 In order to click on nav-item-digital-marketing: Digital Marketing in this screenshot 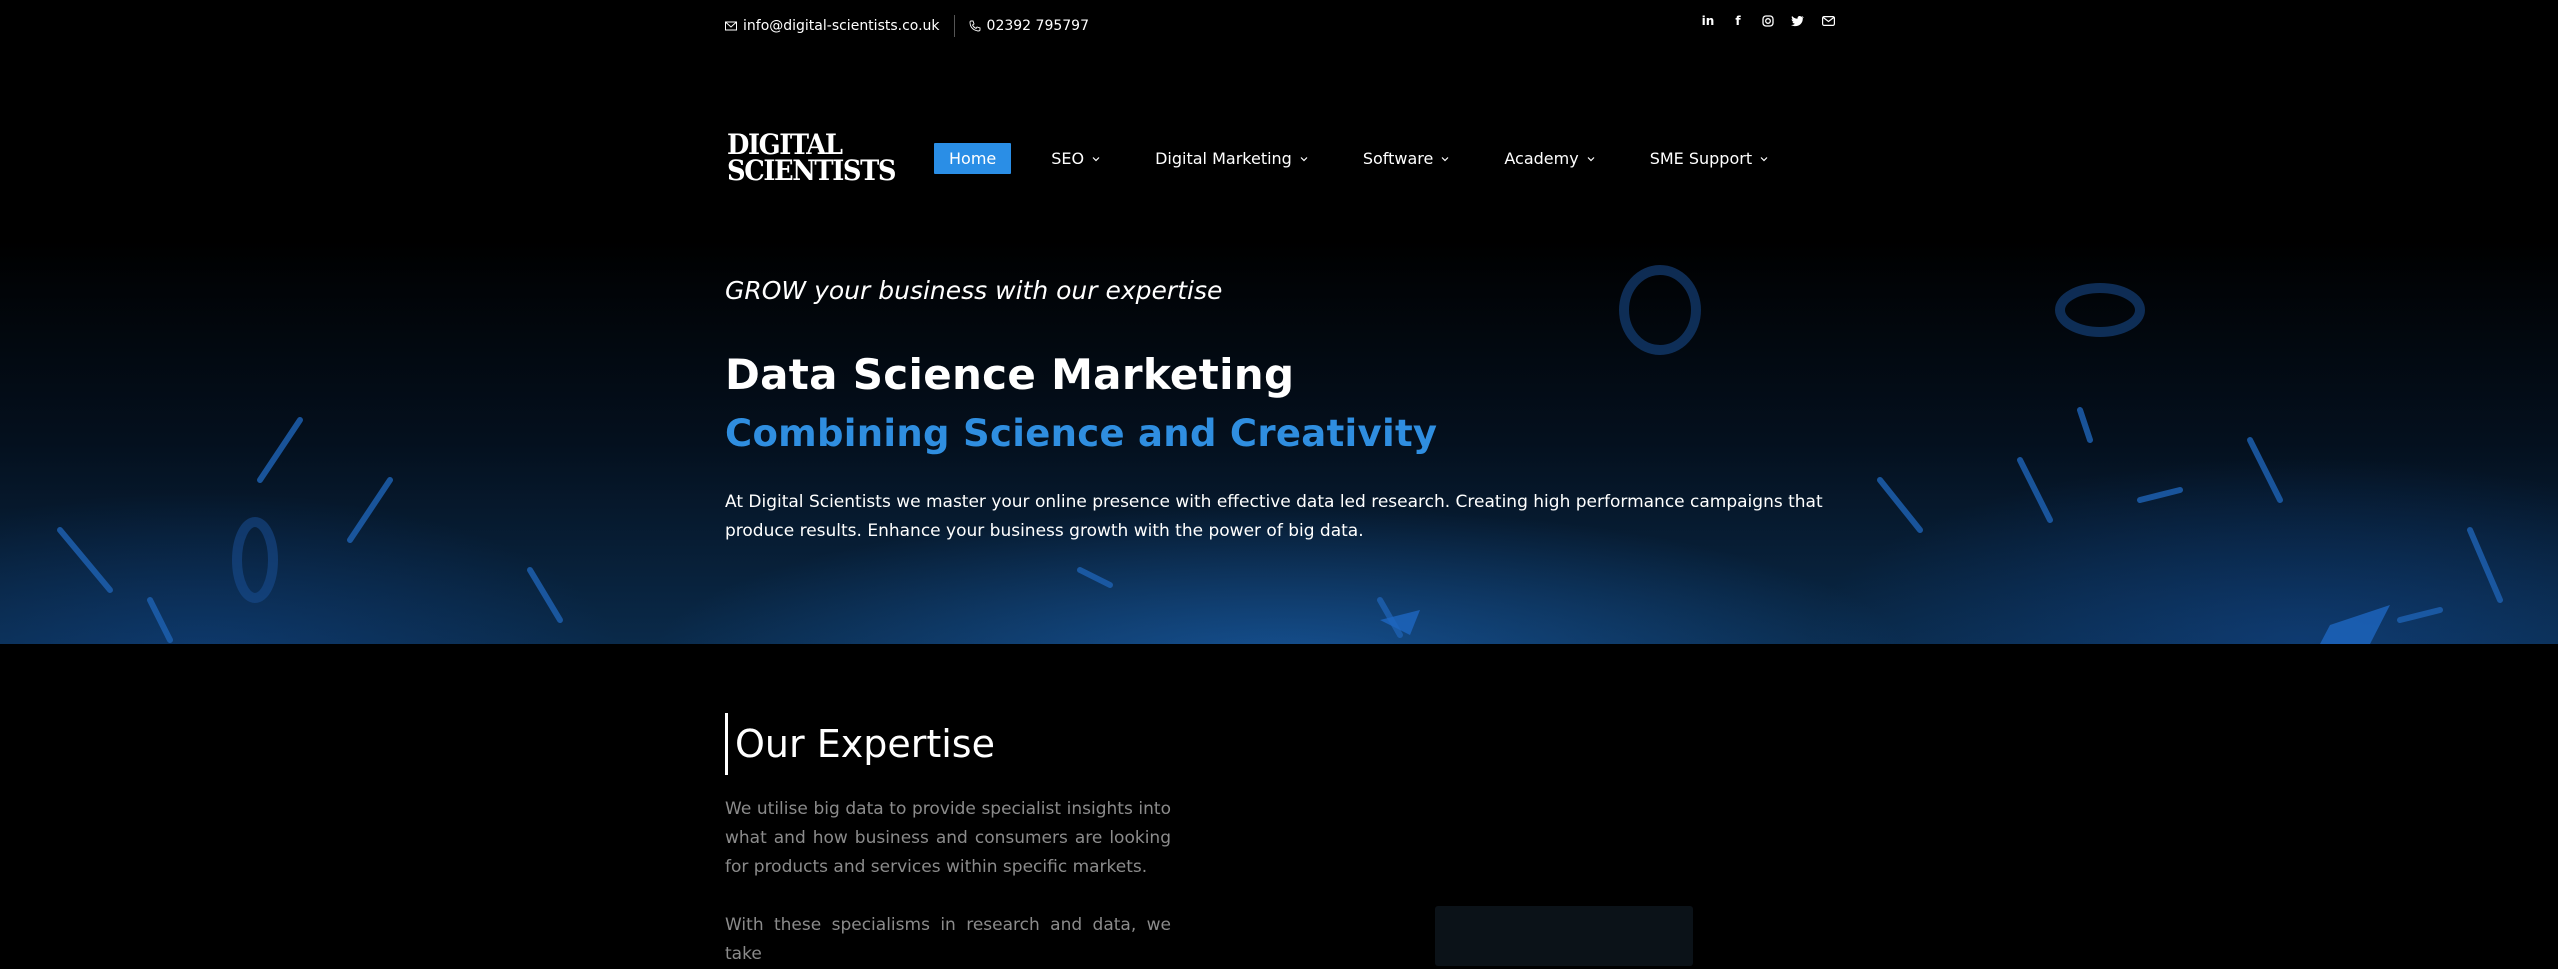, I will do `click(1231, 158)`.